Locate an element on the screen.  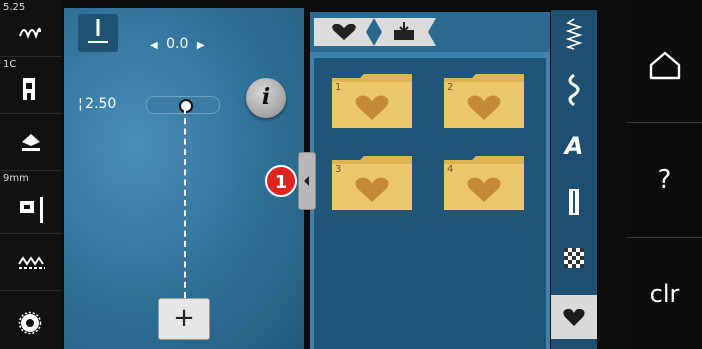
checker-icon is located at coordinates (574, 258).